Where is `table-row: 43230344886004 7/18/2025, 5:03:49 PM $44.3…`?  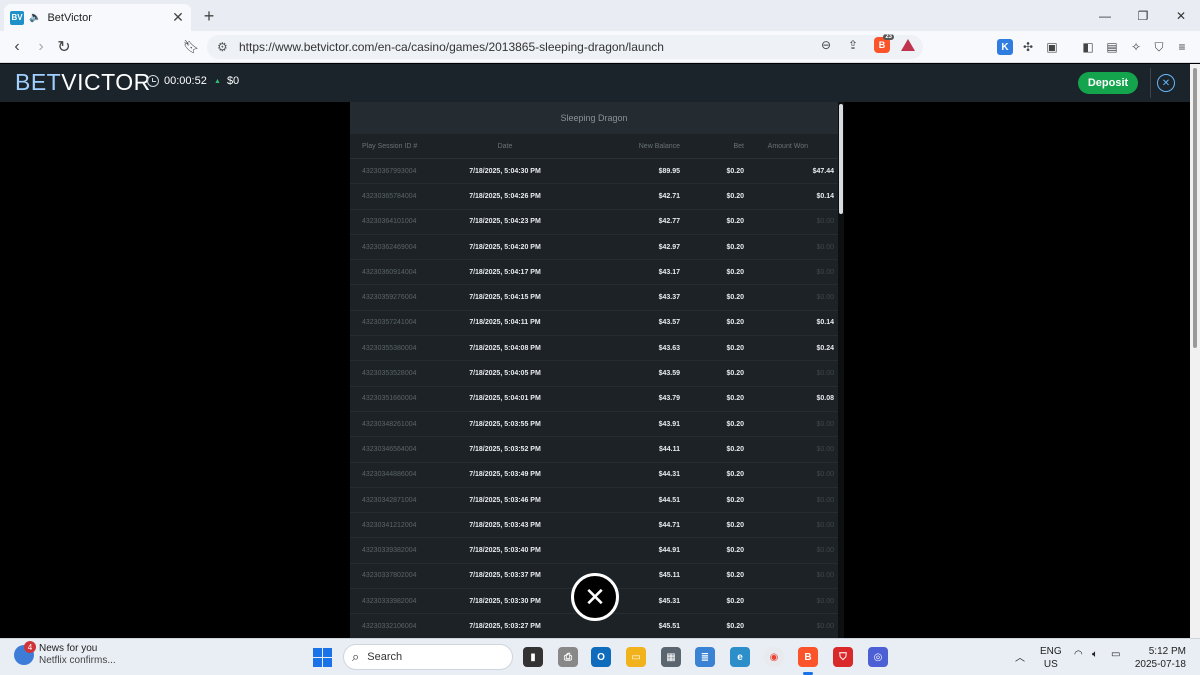
table-row: 43230344886004 7/18/2025, 5:03:49 PM $44.3… is located at coordinates (594, 475).